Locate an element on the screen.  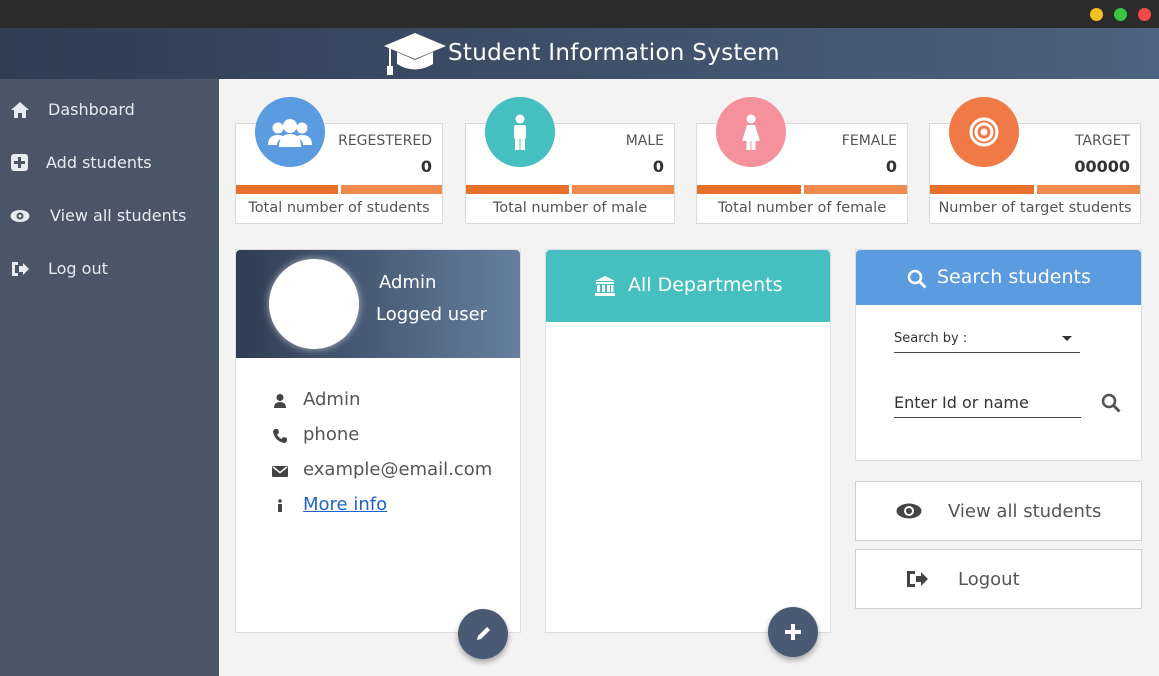
add-department-button is located at coordinates (793, 632).